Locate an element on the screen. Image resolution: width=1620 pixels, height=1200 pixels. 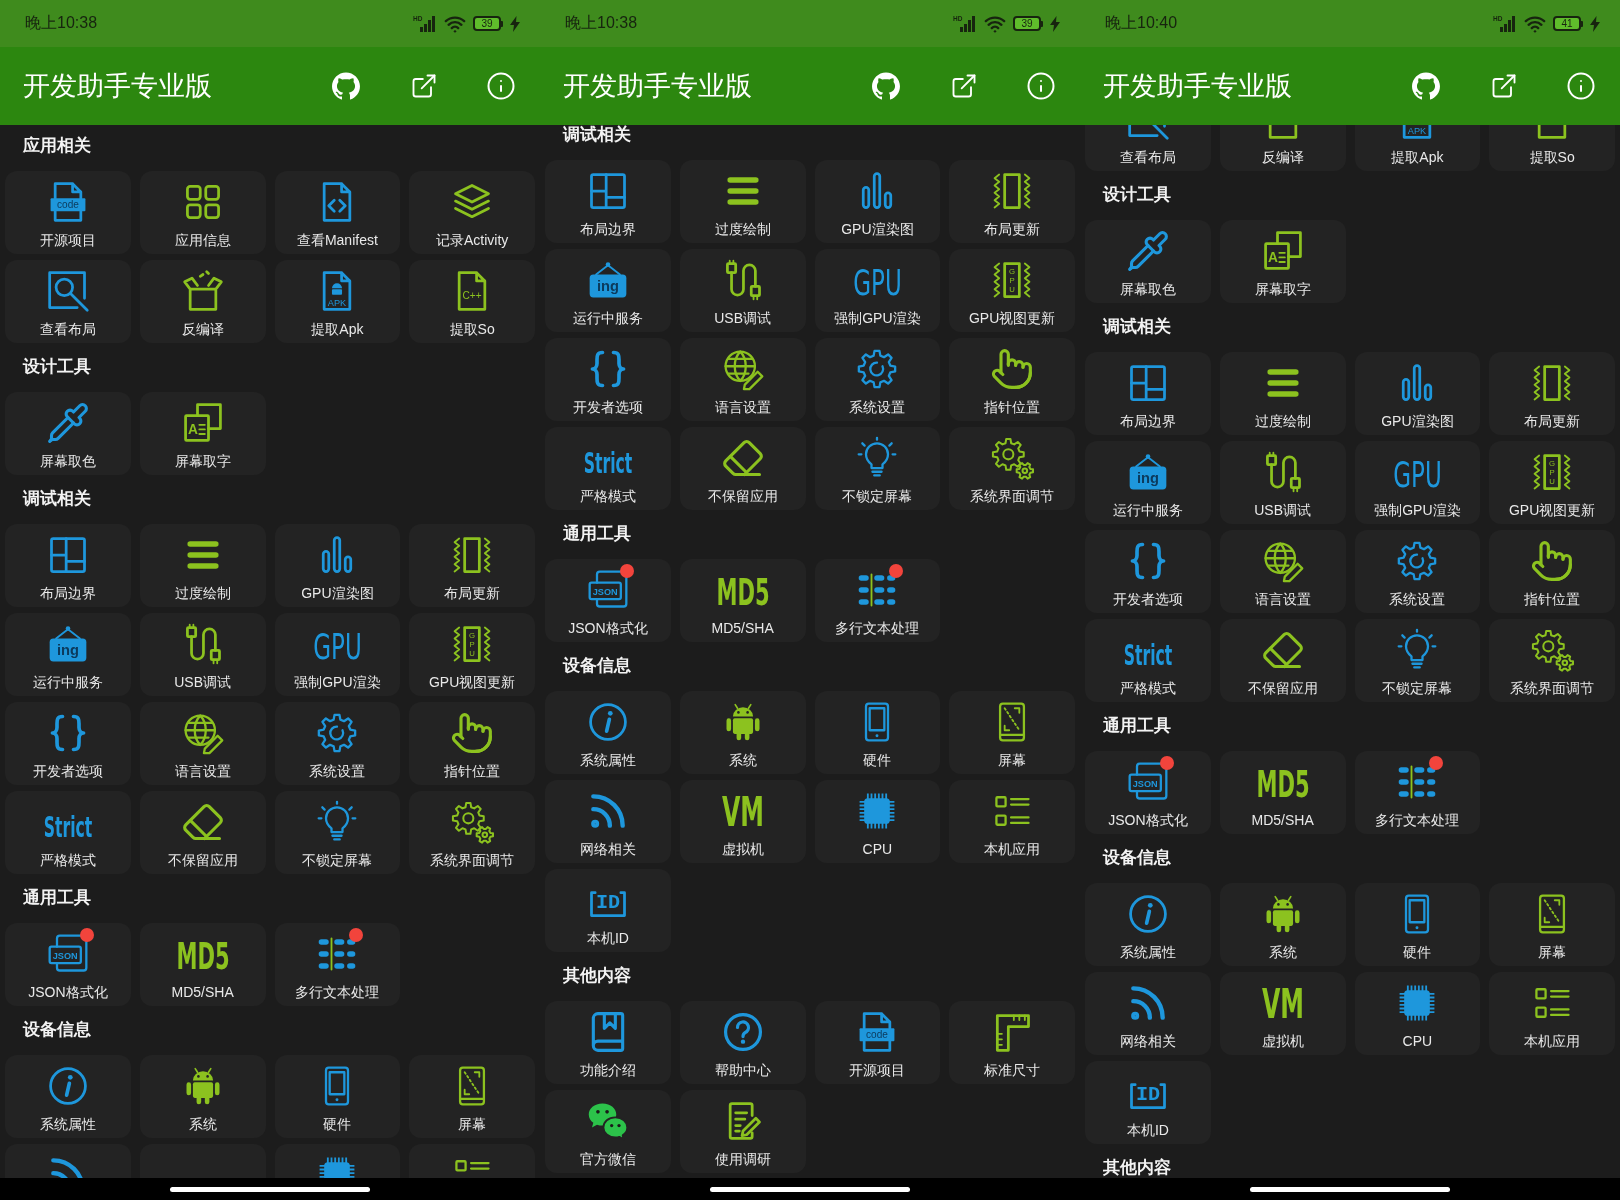
tool-tile: 提取So is located at coordinates (1552, 148).